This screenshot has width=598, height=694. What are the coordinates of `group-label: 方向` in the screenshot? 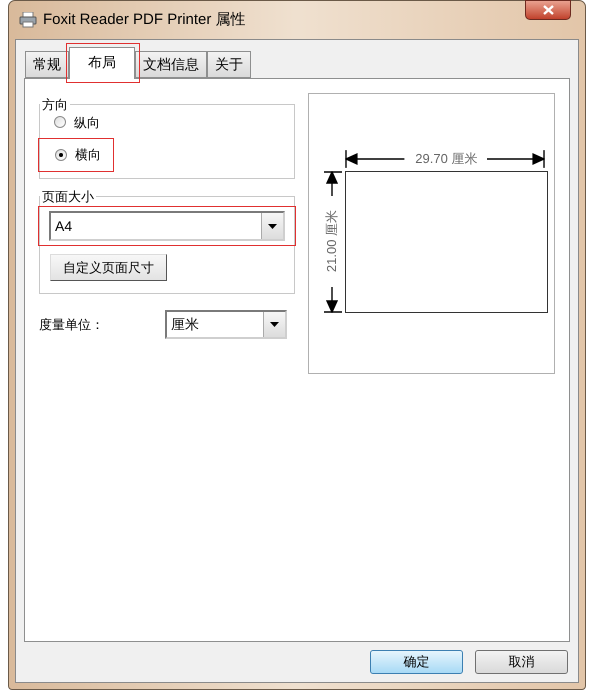 It's located at (55, 105).